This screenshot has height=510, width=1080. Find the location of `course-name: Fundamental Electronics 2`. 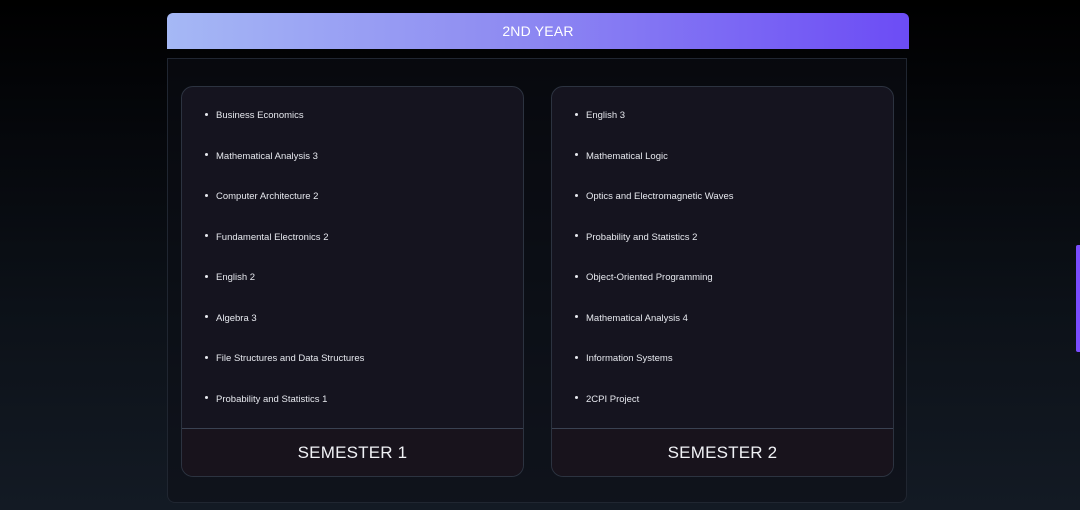

course-name: Fundamental Electronics 2 is located at coordinates (272, 237).